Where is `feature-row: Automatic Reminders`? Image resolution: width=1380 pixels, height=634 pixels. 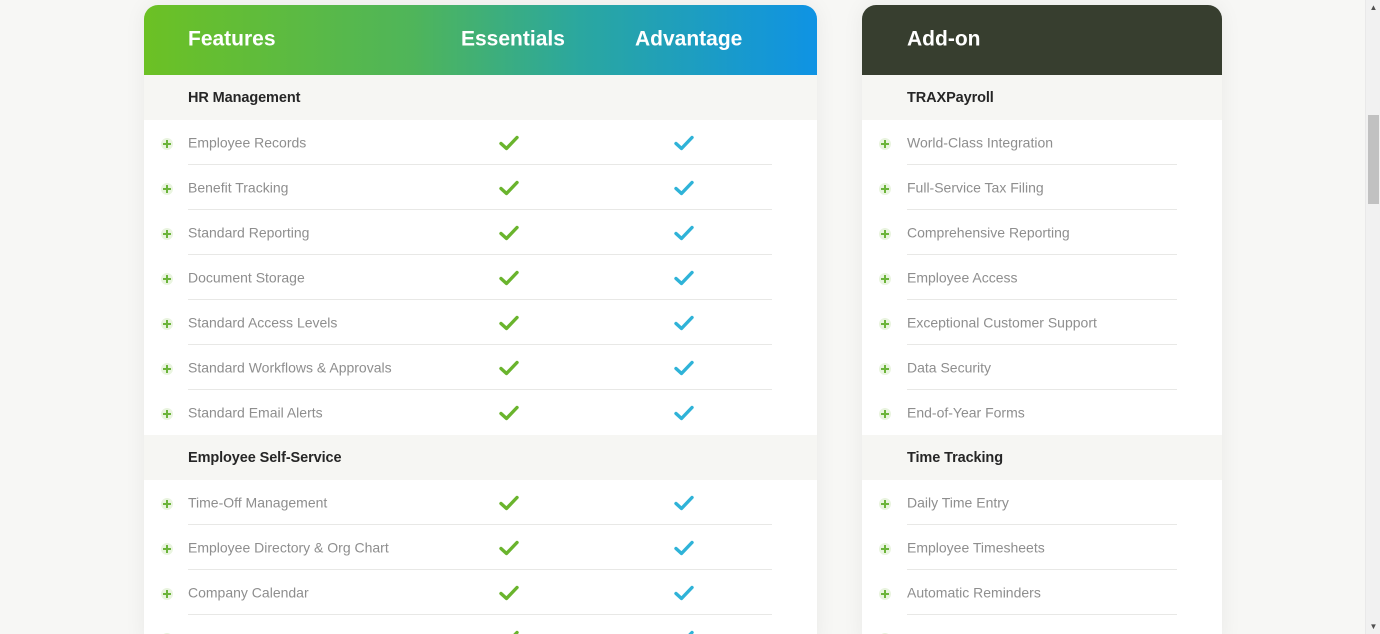 feature-row: Automatic Reminders is located at coordinates (1042, 592).